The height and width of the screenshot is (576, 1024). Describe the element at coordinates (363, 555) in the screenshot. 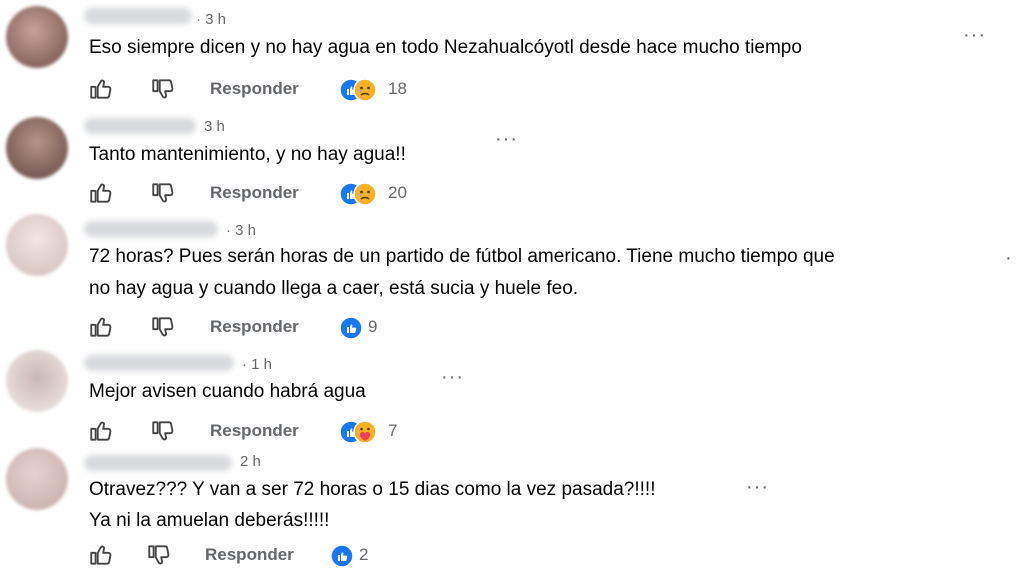

I see `reaction-count: 2` at that location.